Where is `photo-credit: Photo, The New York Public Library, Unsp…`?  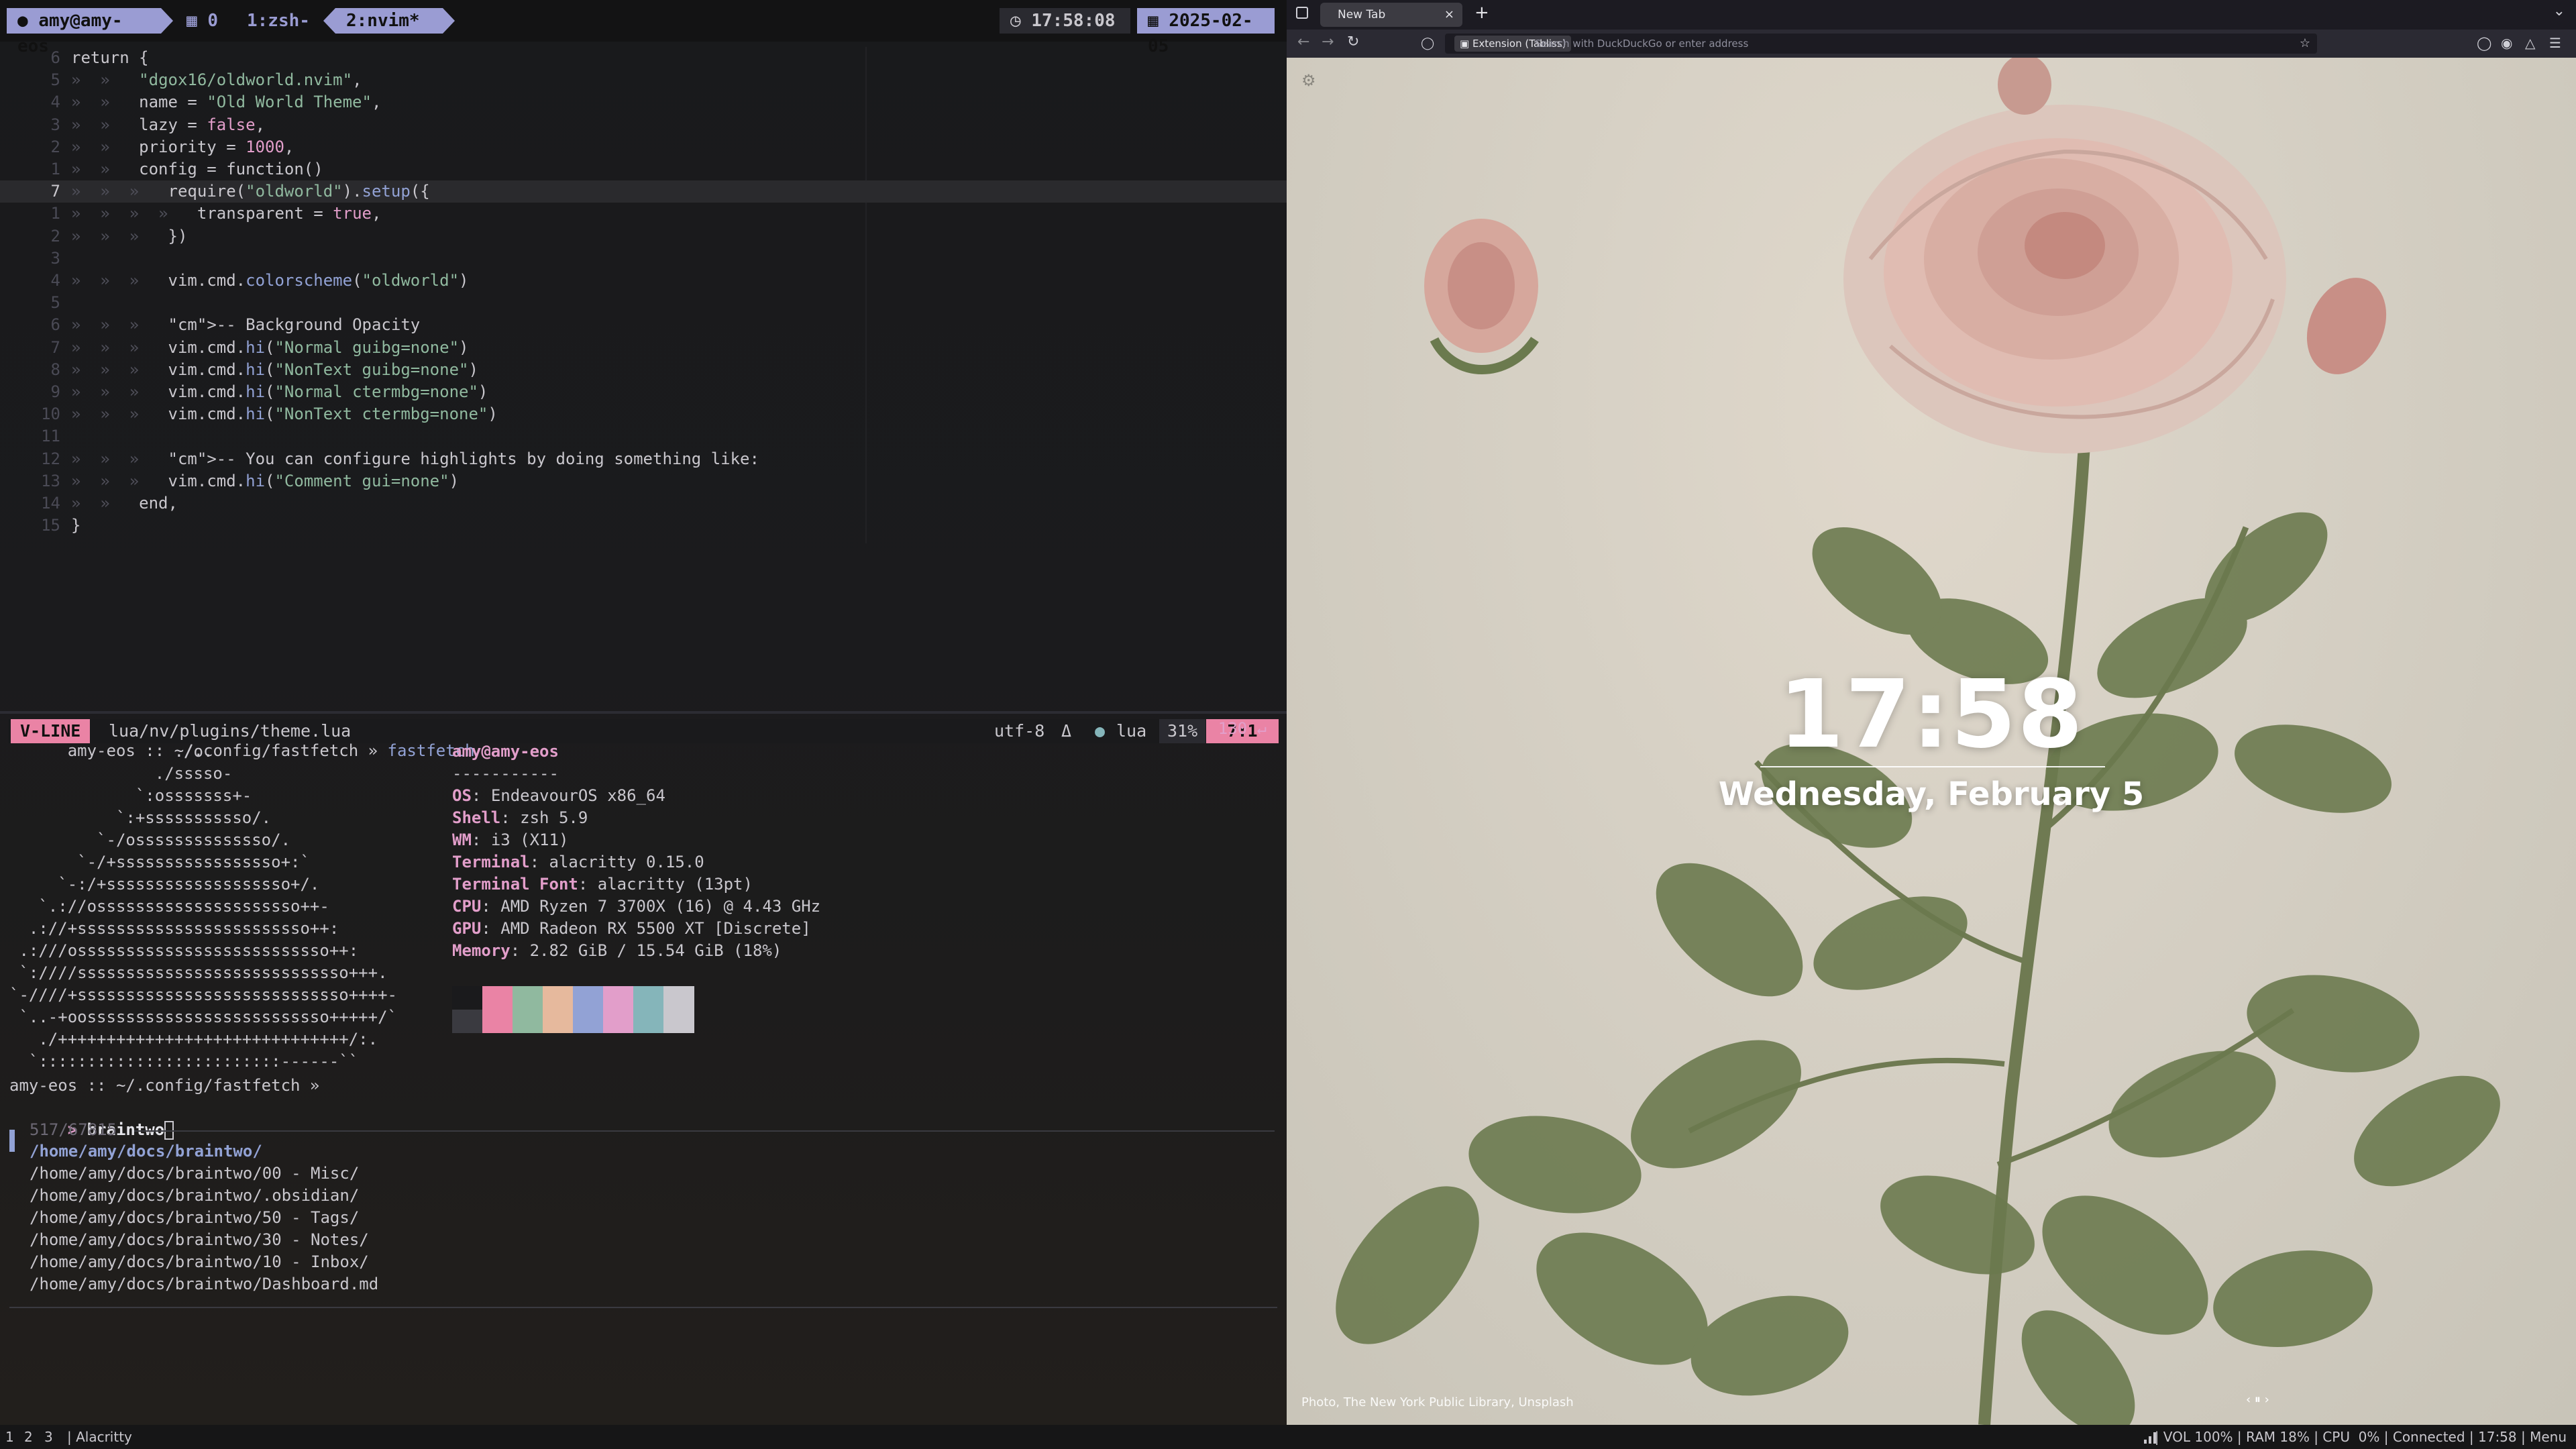 photo-credit: Photo, The New York Public Library, Unsp… is located at coordinates (1437, 1402).